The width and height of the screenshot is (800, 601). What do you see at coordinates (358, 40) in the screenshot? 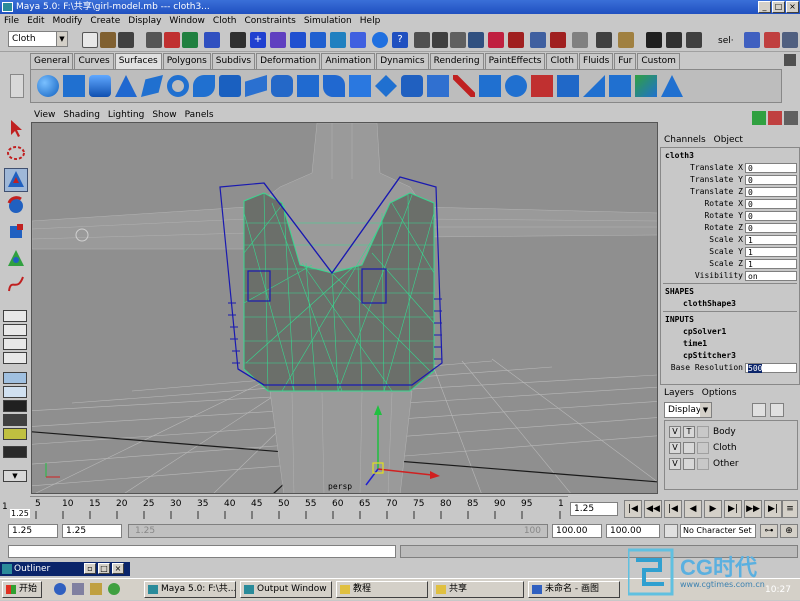
I see `construction-history-icon` at bounding box center [358, 40].